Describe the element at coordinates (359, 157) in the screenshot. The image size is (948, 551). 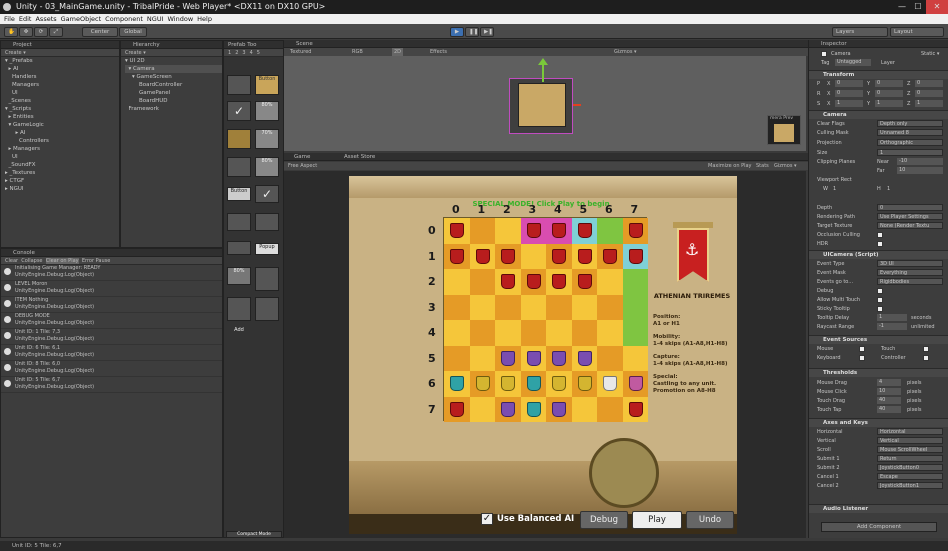
I see `asset-store-tab: Asset Store` at that location.